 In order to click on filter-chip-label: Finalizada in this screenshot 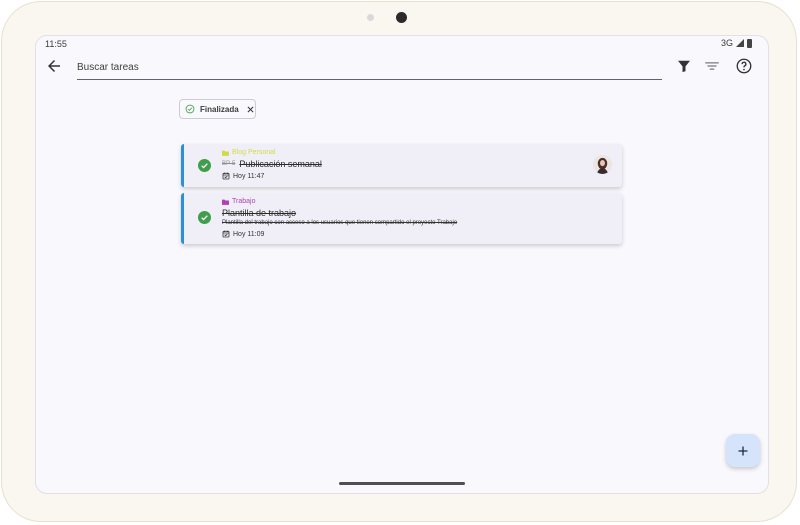, I will do `click(219, 109)`.